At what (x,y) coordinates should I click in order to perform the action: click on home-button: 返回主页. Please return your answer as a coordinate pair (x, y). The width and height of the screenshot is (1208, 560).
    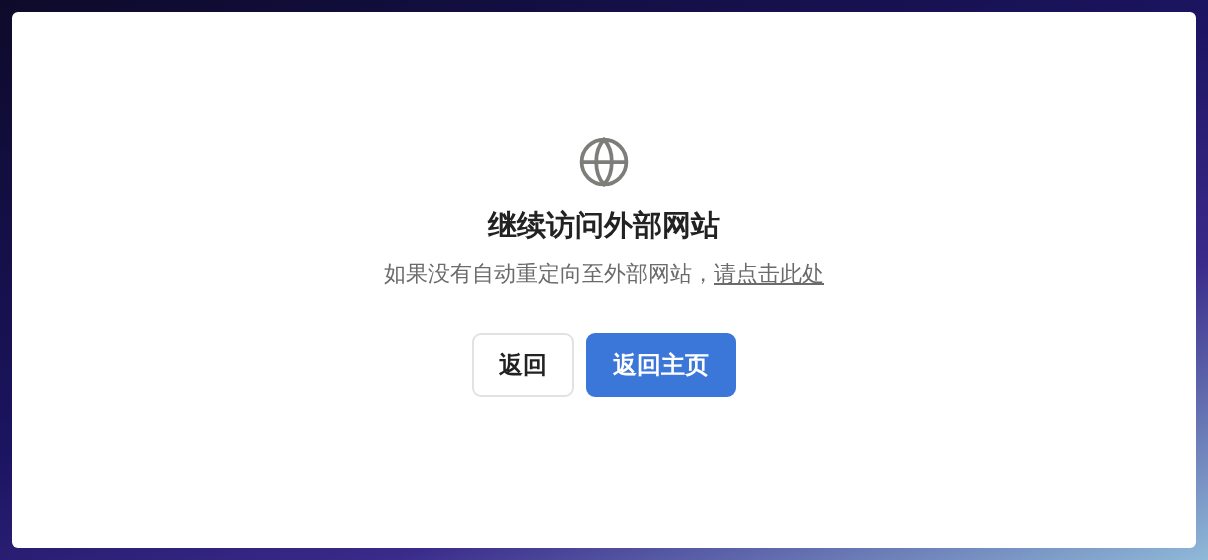
    Looking at the image, I should click on (661, 365).